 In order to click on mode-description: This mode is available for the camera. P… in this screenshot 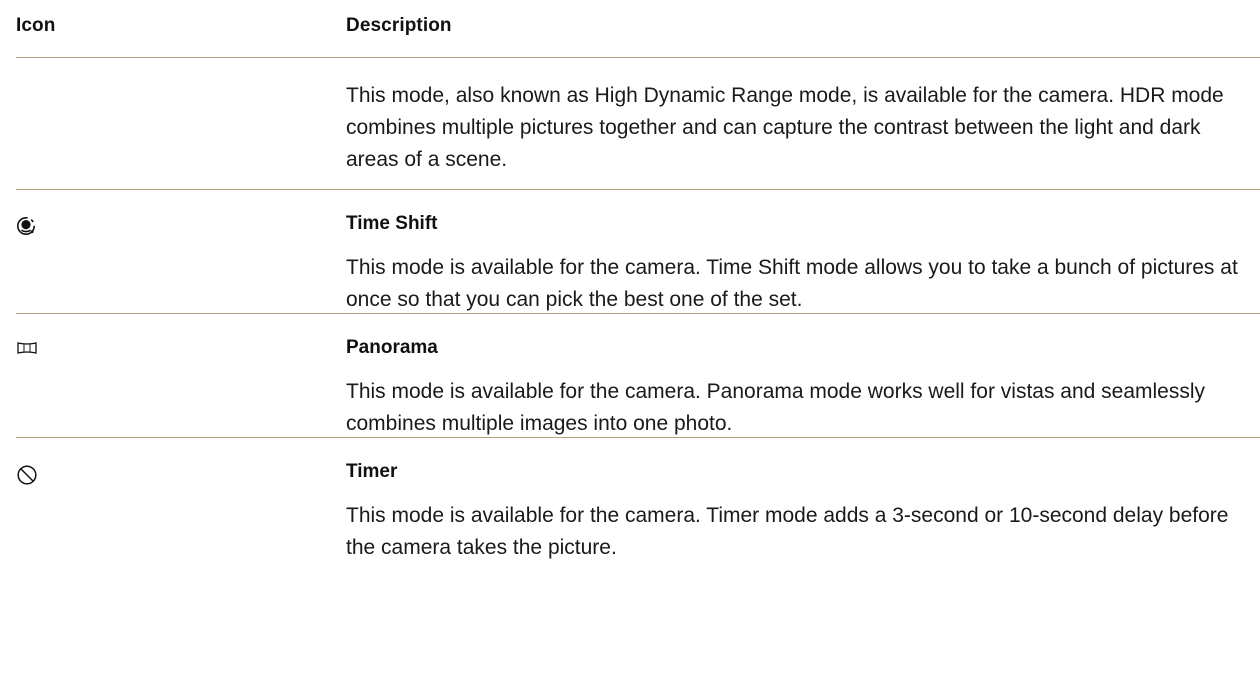, I will do `click(776, 407)`.